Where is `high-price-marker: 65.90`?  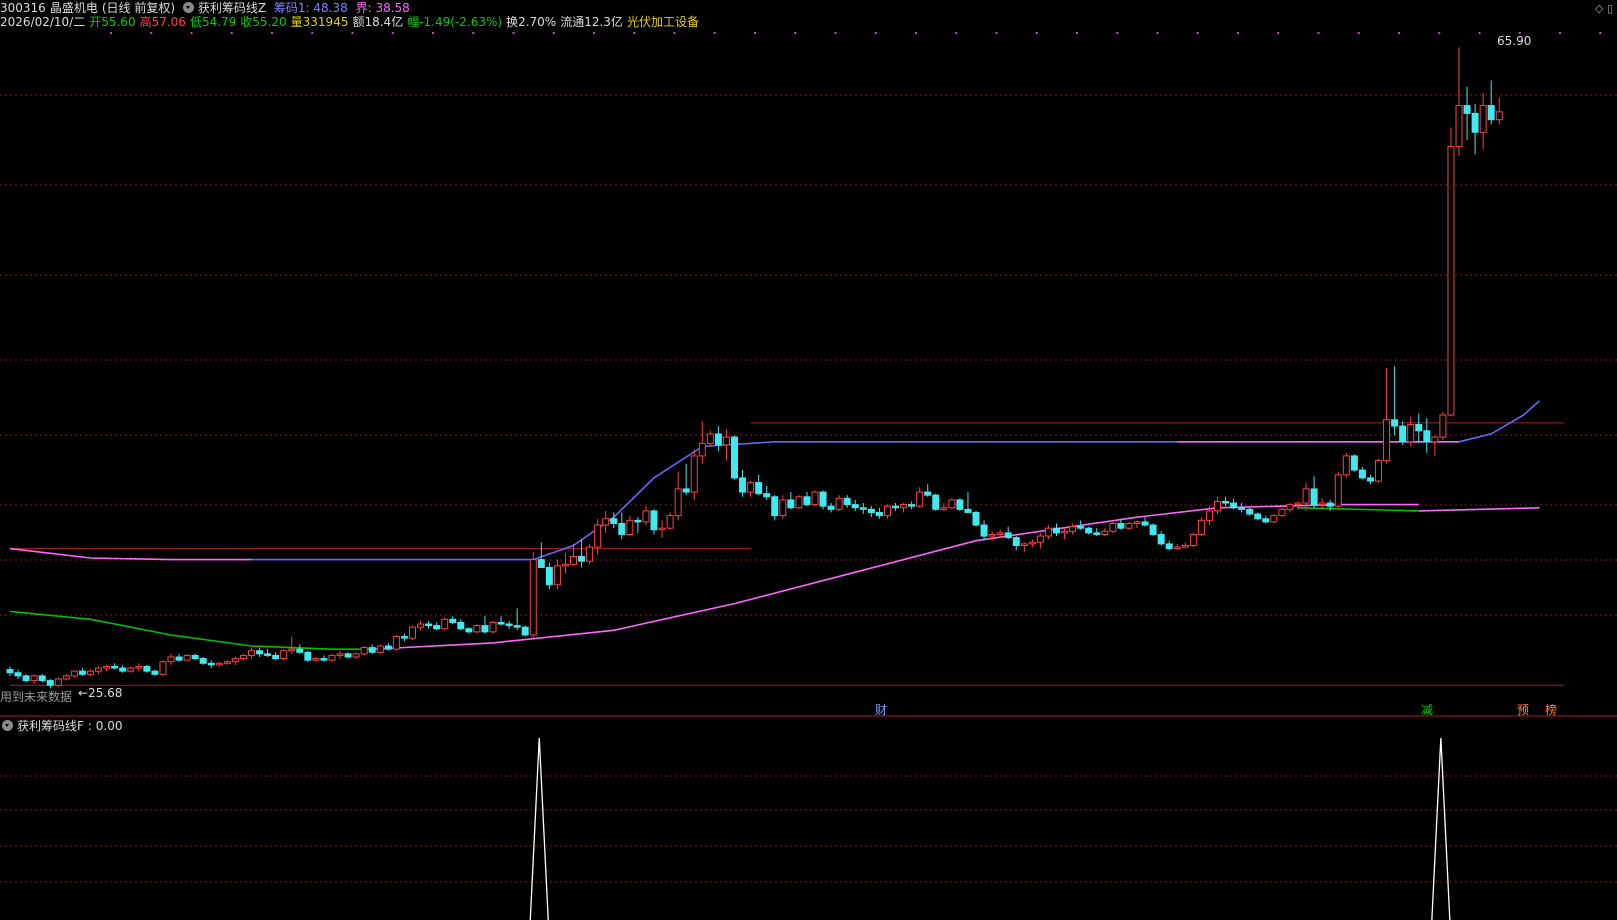 high-price-marker: 65.90 is located at coordinates (1514, 41).